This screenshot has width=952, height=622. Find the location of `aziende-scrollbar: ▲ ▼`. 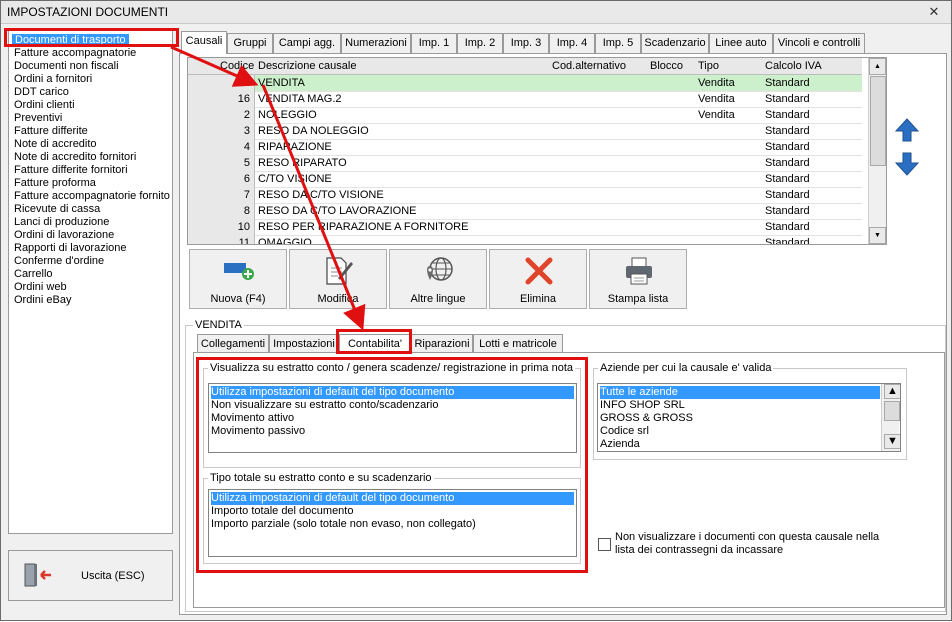

aziende-scrollbar: ▲ ▼ is located at coordinates (890, 417).